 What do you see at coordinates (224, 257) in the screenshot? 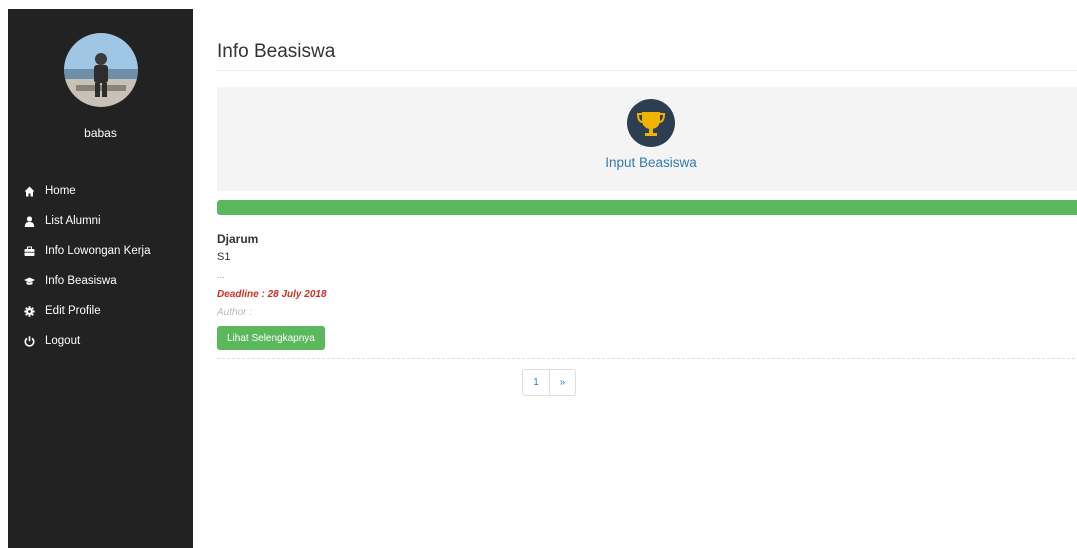
I see `item-level: S1` at bounding box center [224, 257].